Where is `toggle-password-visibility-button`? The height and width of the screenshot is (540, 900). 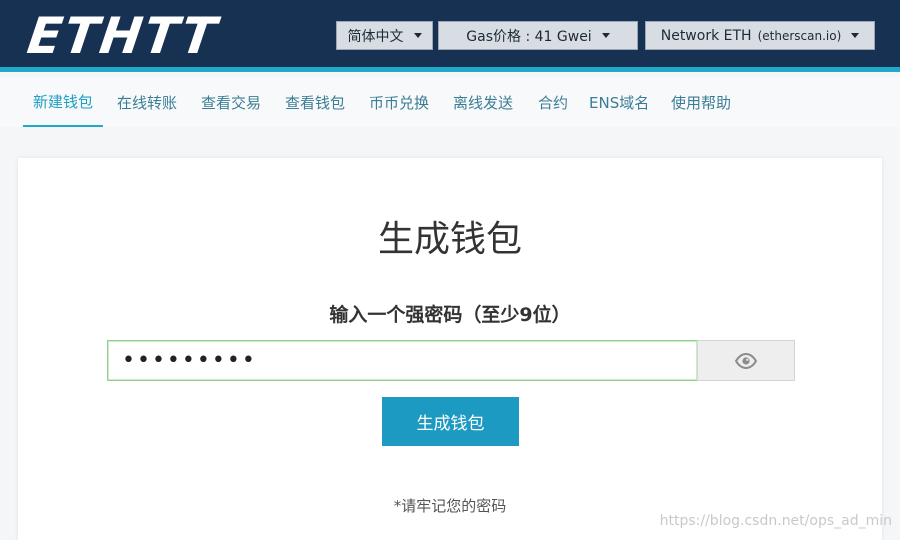 toggle-password-visibility-button is located at coordinates (746, 360).